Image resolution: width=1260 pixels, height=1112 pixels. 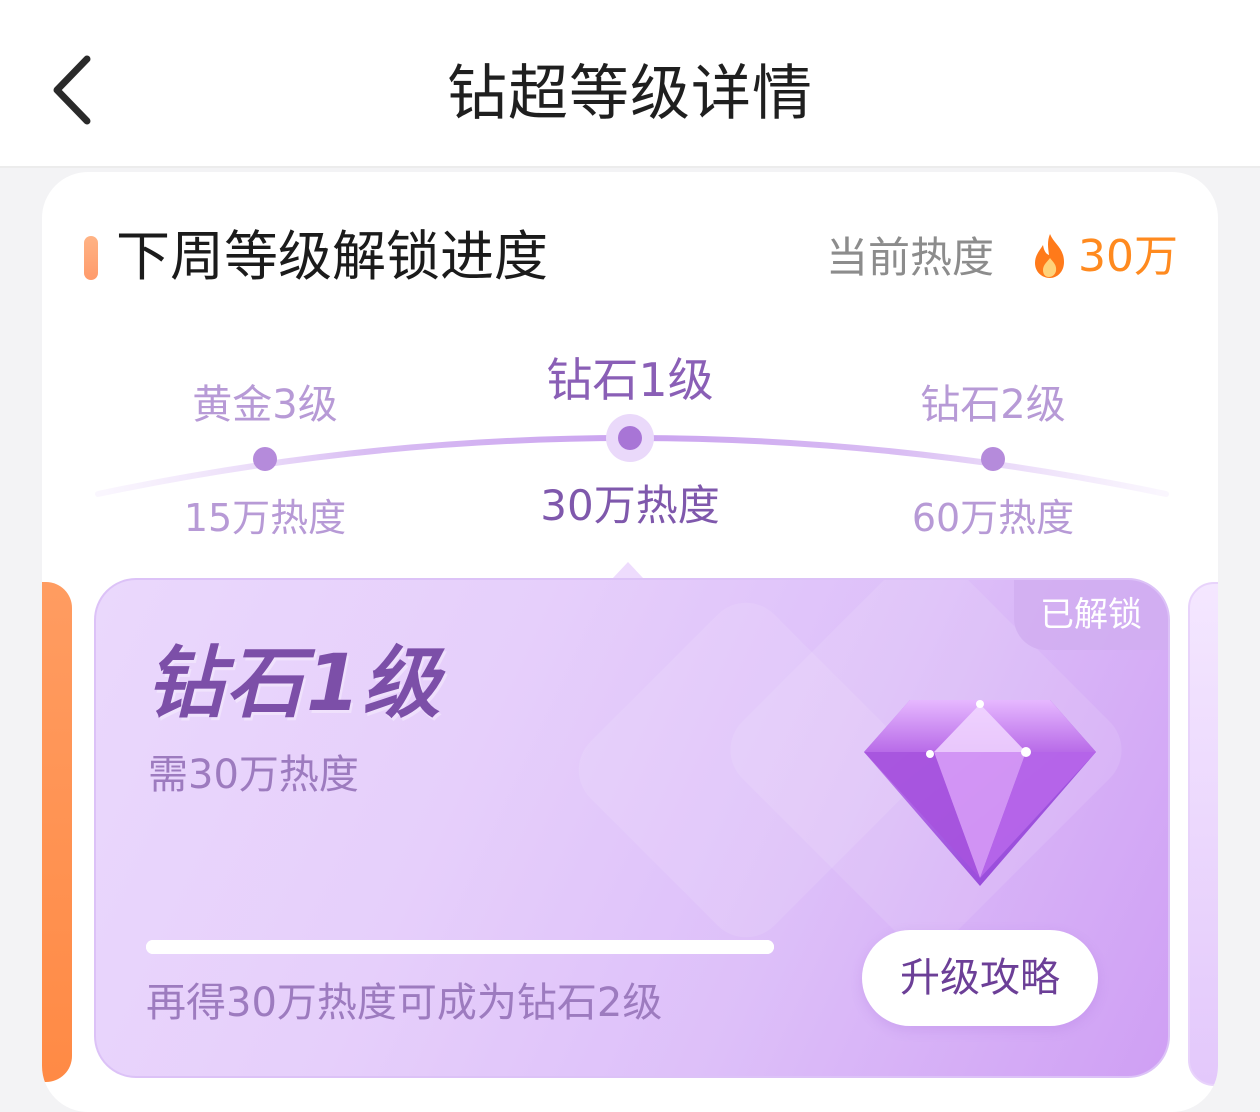 I want to click on level-name-diamond1: 钻石1级, so click(x=630, y=380).